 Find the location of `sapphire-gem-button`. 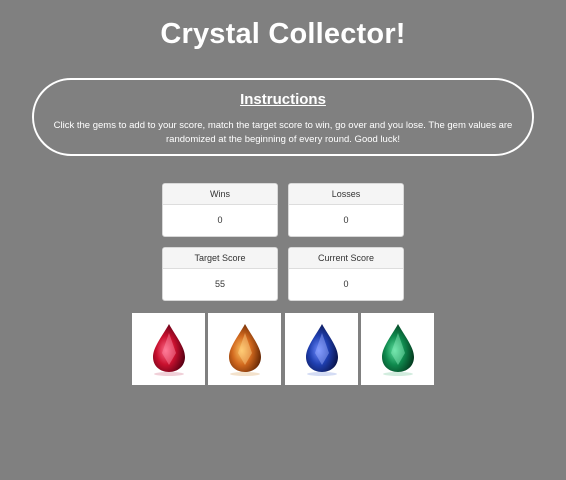

sapphire-gem-button is located at coordinates (321, 349).